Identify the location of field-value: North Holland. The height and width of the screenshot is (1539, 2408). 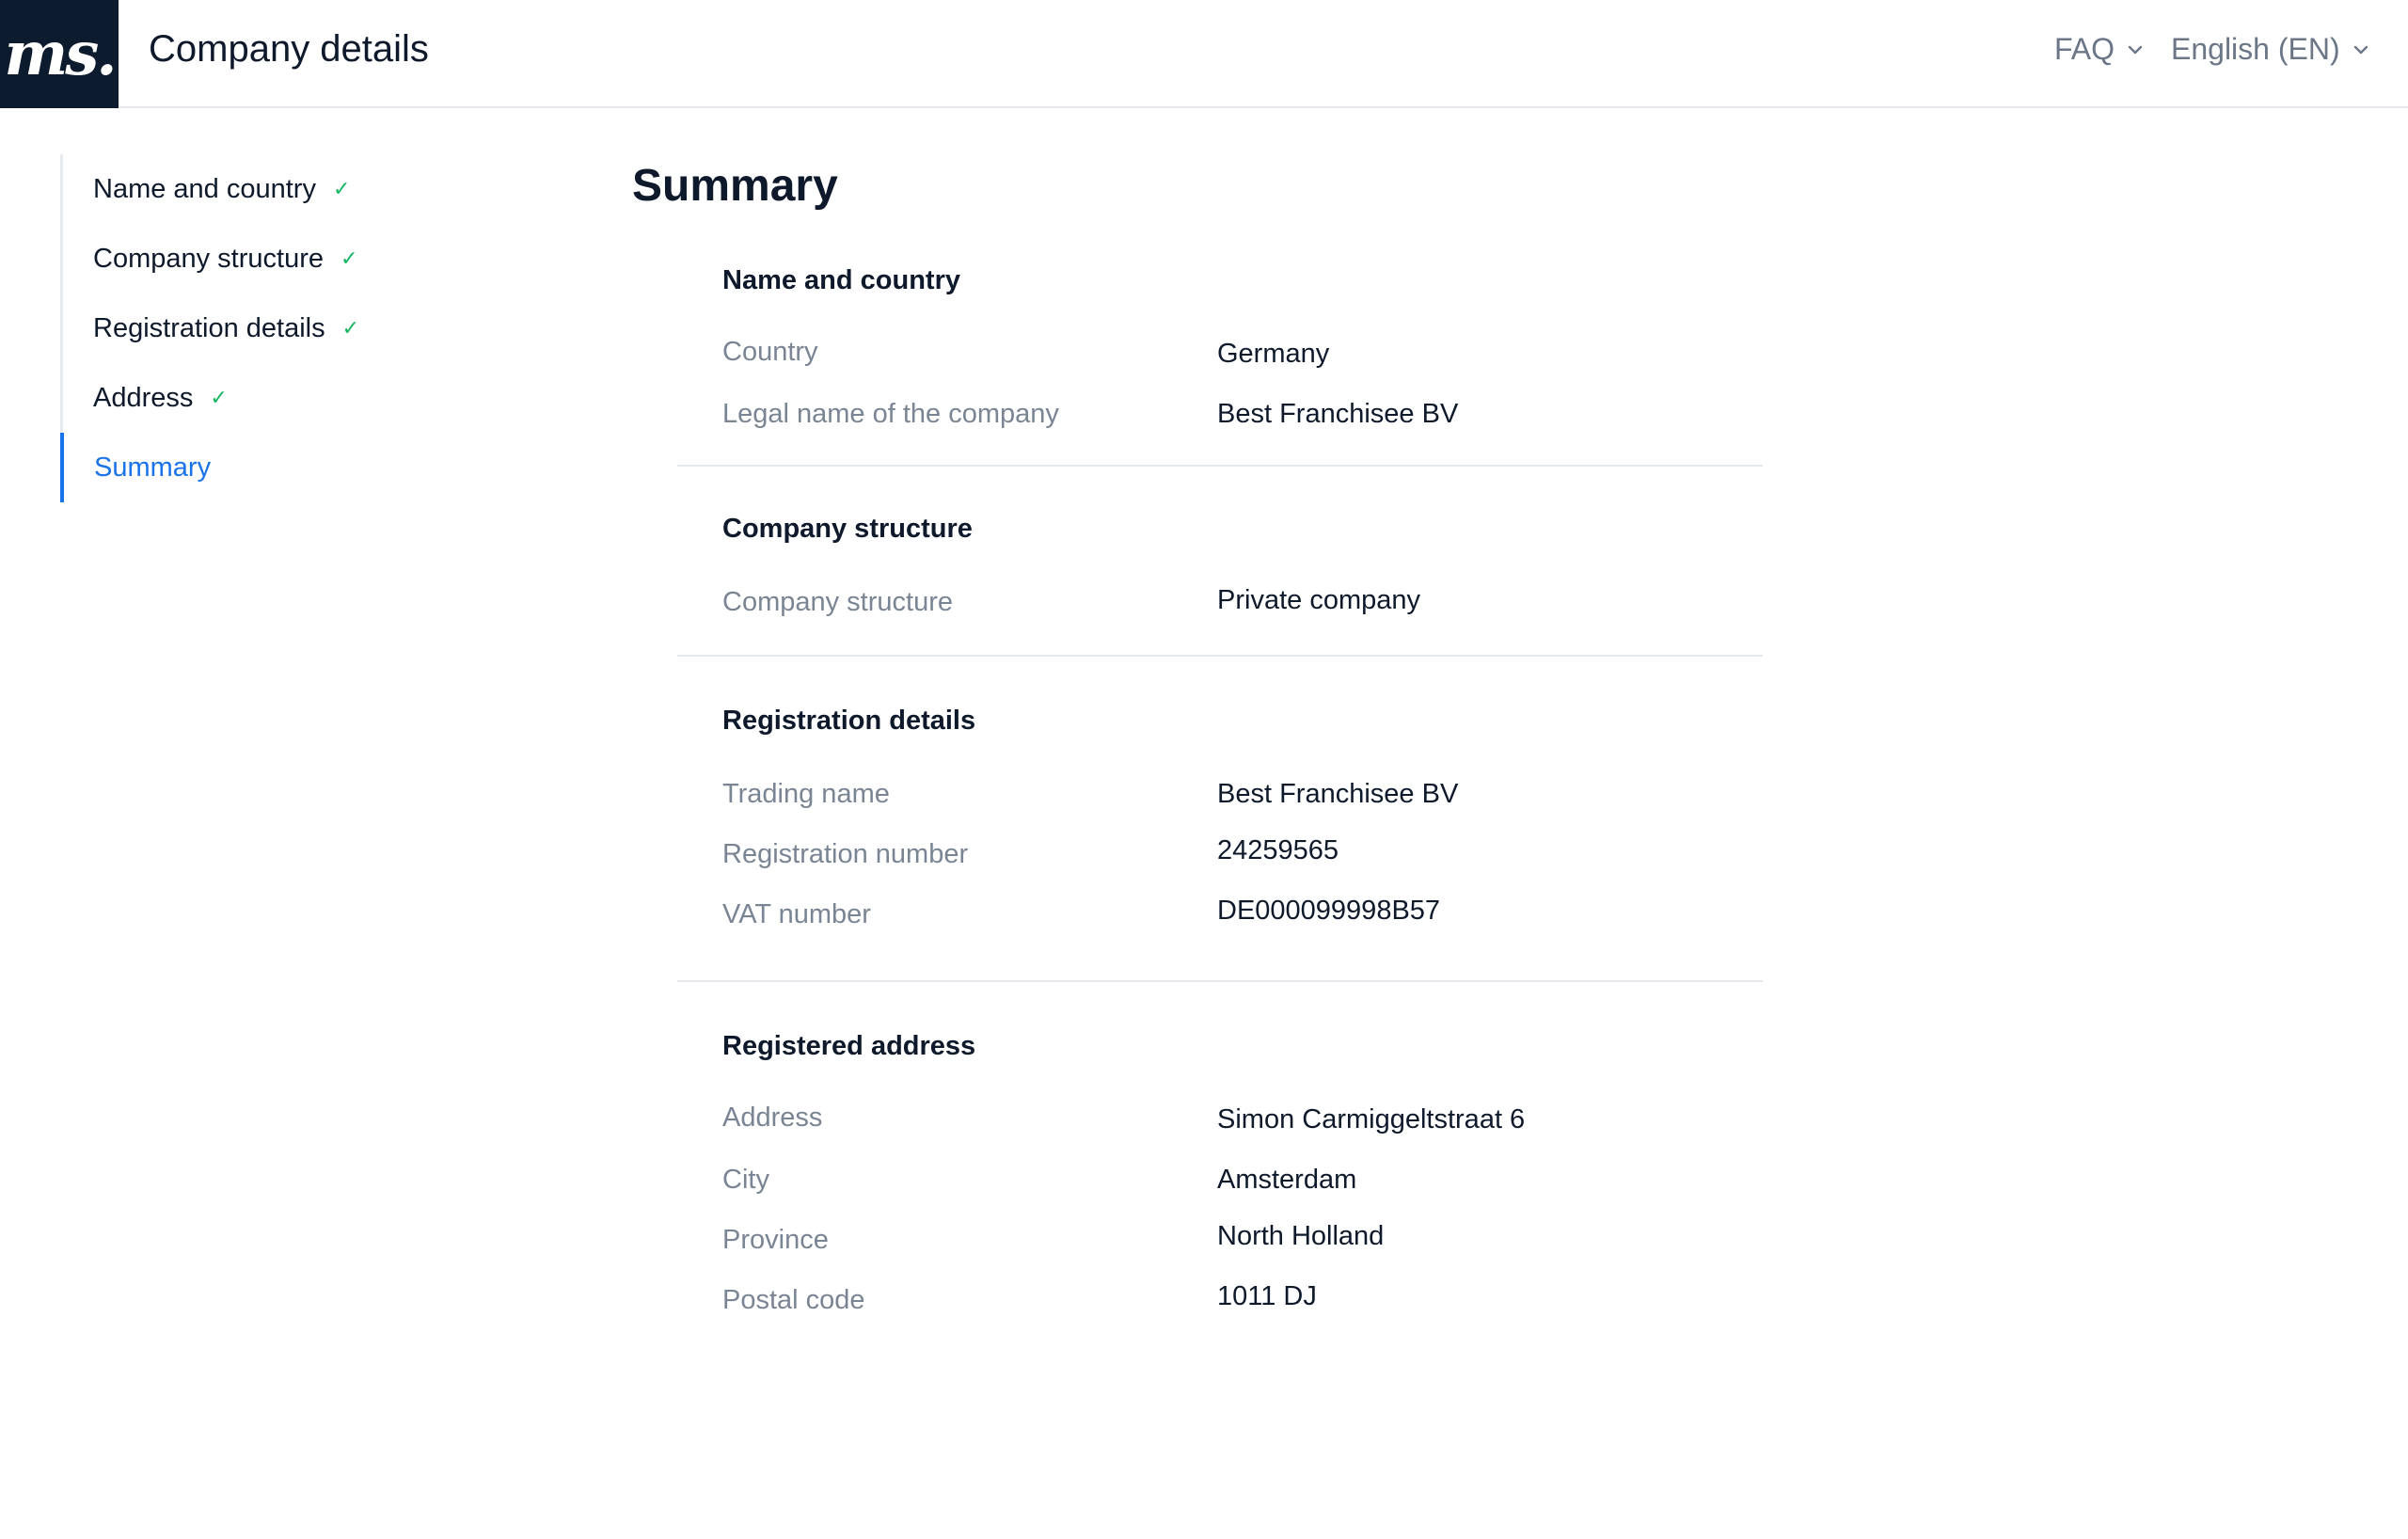
(1301, 1236).